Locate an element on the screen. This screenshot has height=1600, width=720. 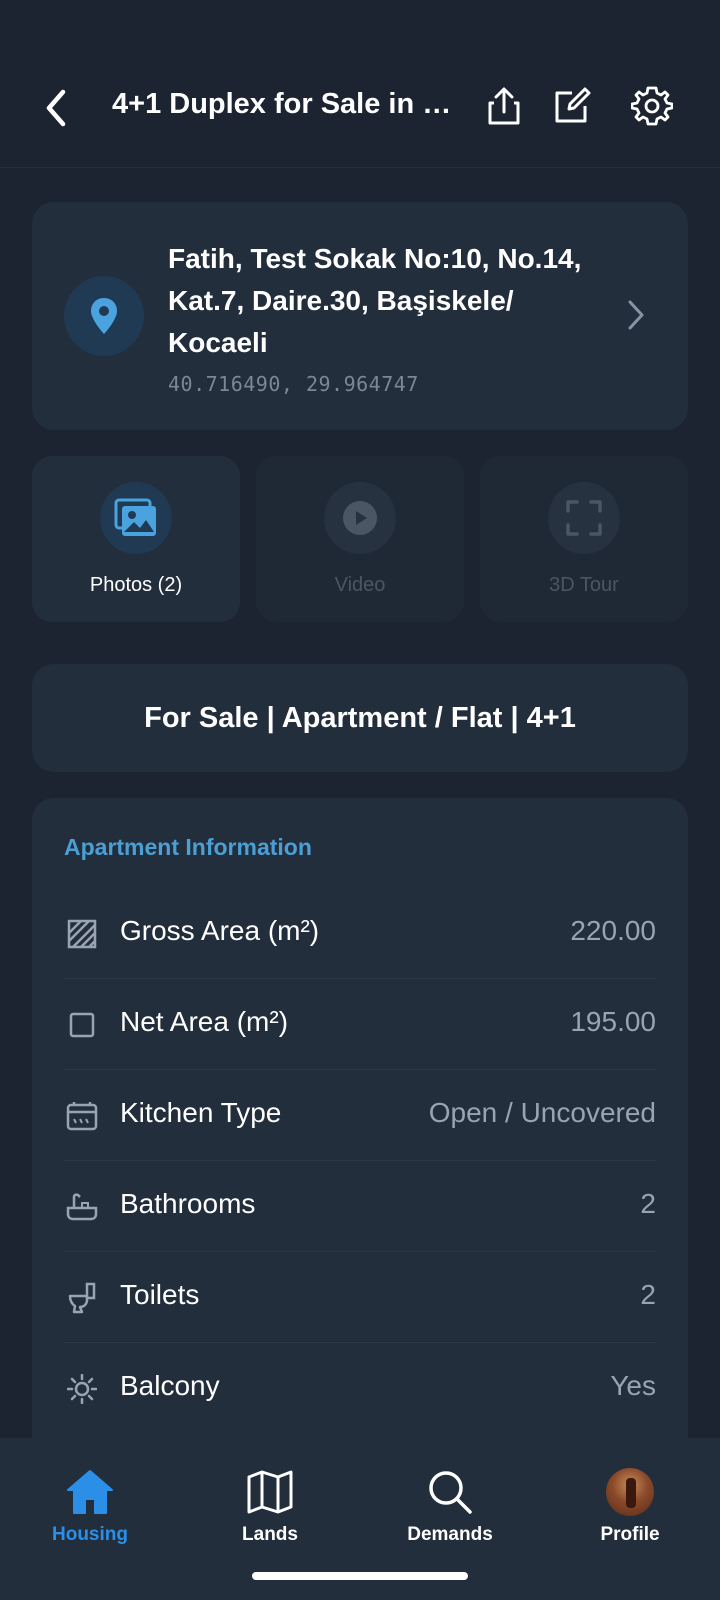
settings-button is located at coordinates (652, 106).